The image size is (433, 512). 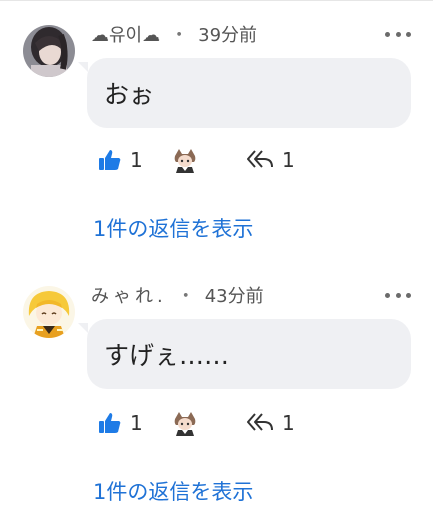 I want to click on comment-header: ☁유이☁ ・ 39分前, so click(x=174, y=34).